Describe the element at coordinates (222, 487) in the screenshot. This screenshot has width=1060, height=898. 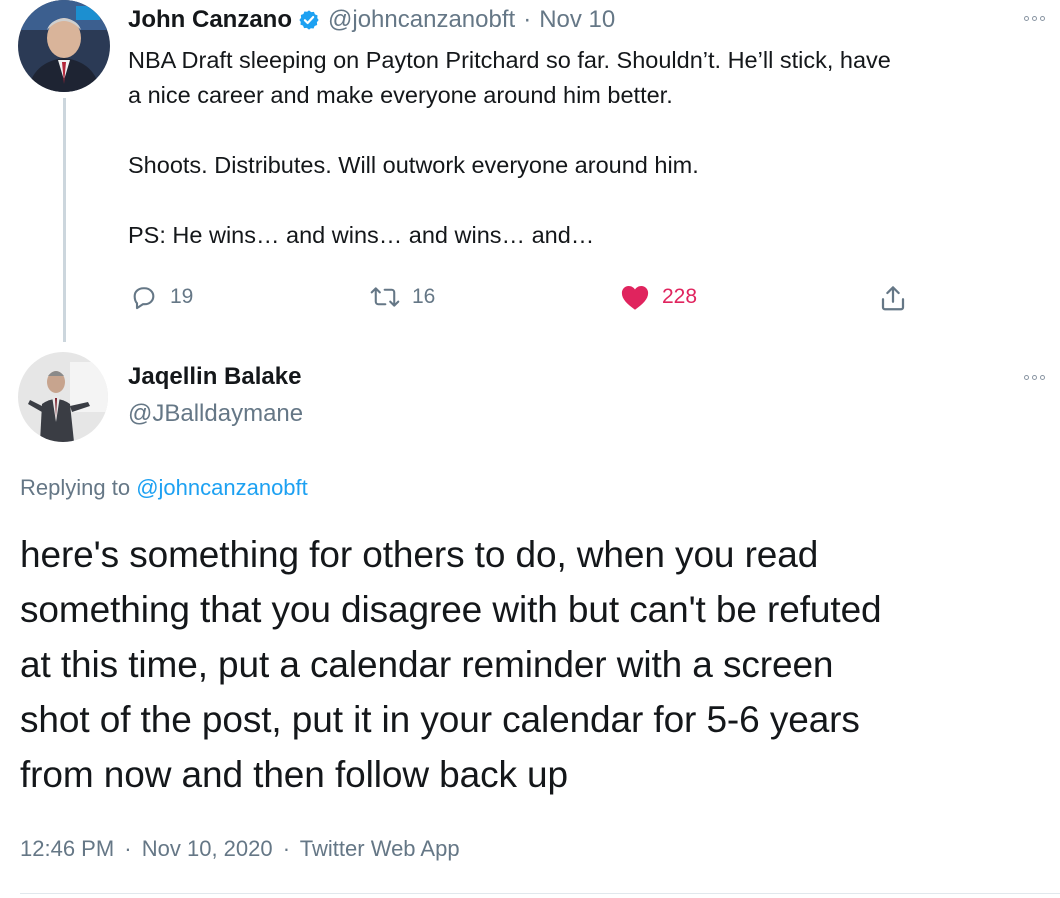
I see `replying-to-handle: @johncanzanobft` at that location.